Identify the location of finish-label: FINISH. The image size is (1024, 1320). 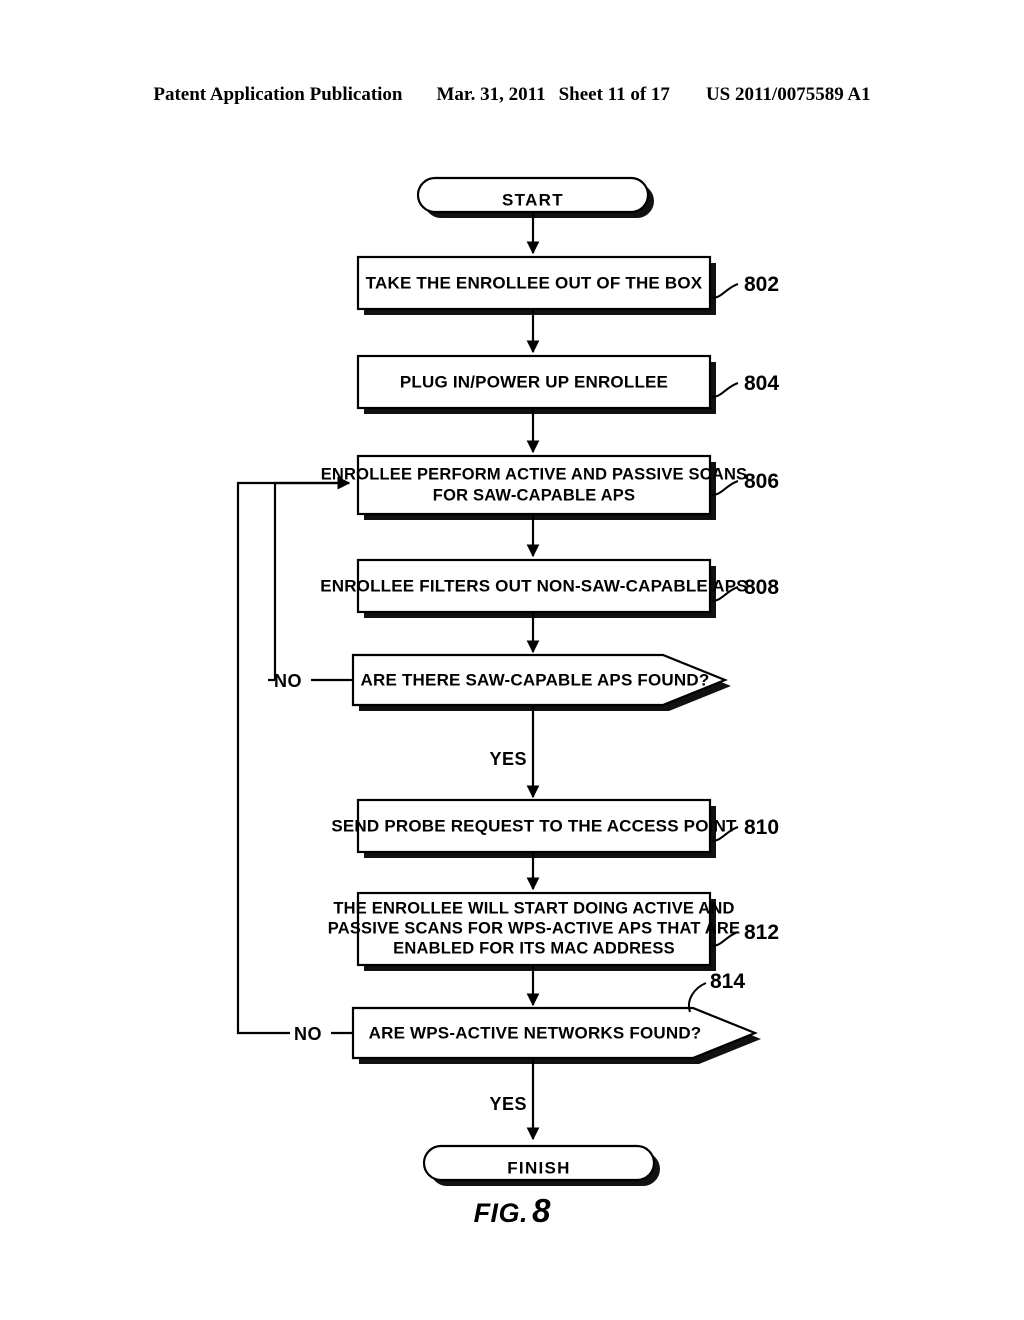
(539, 1167).